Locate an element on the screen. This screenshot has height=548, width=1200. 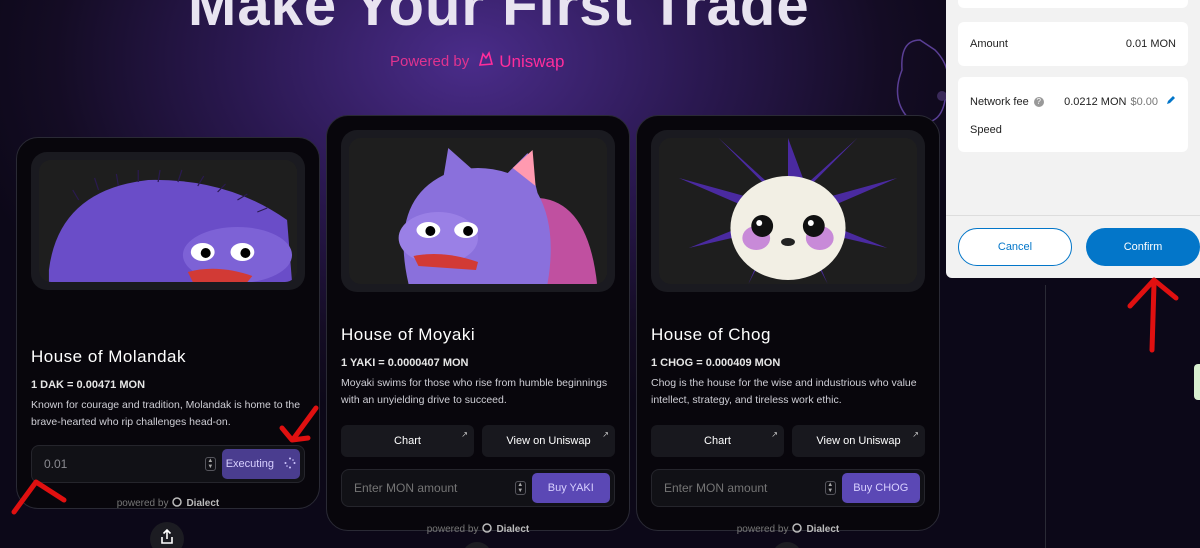
amount-input-row: ▲▼ Buy YAKI is located at coordinates (478, 488).